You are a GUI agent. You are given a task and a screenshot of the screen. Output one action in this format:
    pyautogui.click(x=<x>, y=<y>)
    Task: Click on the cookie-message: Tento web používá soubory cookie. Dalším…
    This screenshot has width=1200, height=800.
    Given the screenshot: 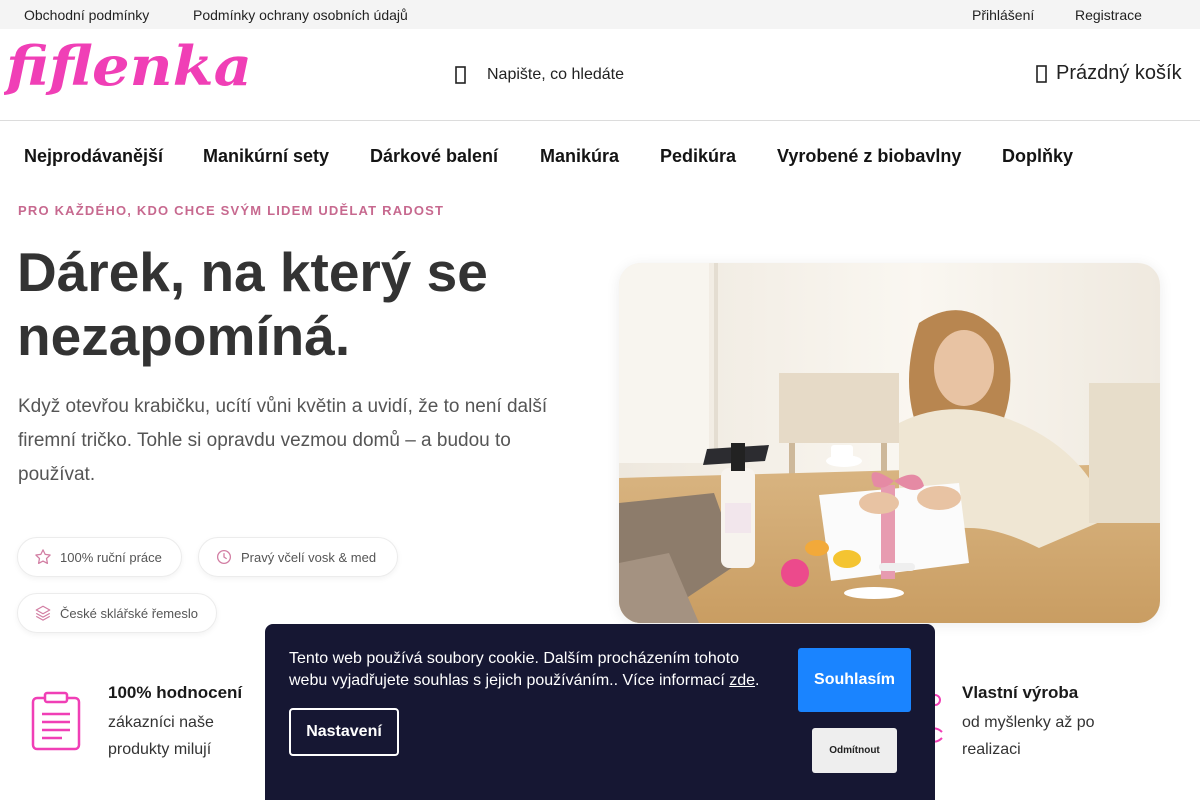 What is the action you would take?
    pyautogui.click(x=534, y=670)
    